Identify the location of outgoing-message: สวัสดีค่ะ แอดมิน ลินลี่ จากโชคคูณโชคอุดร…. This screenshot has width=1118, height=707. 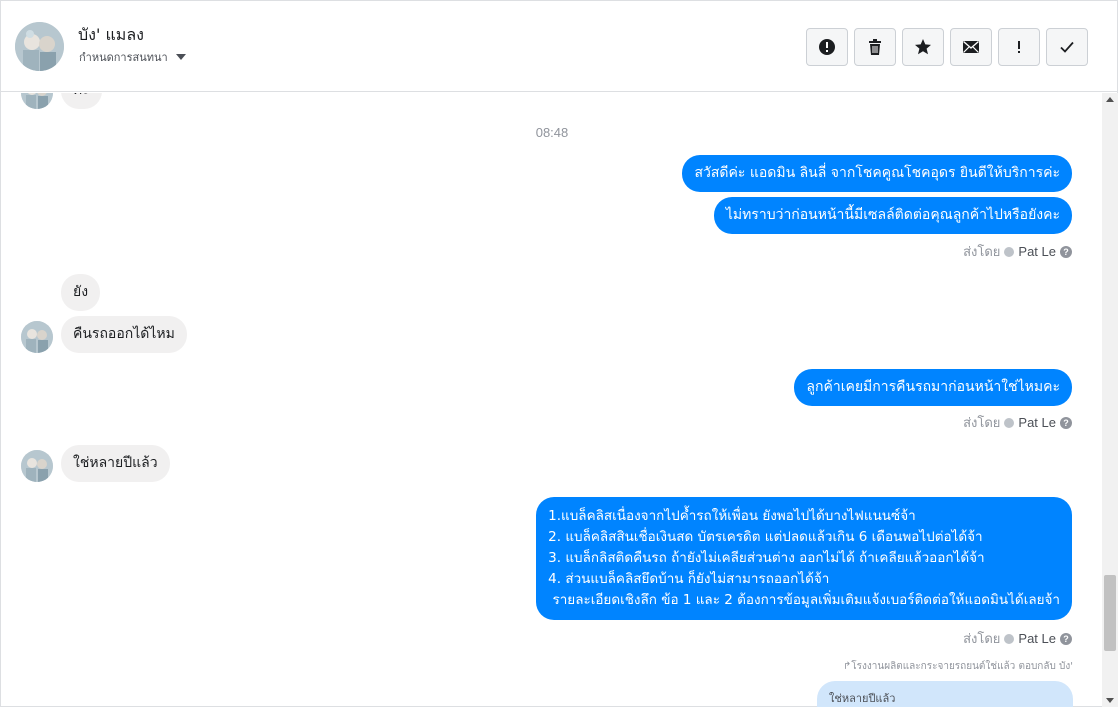
(877, 173).